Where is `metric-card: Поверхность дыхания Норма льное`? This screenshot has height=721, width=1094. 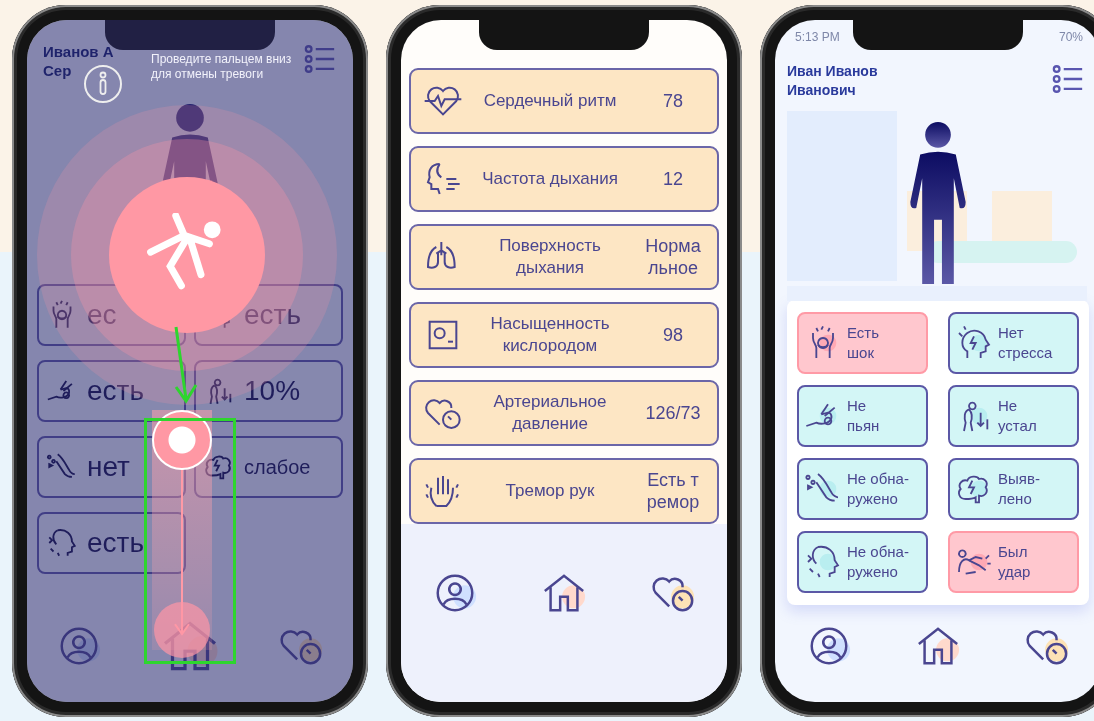
metric-card: Поверхность дыхания Норма льное is located at coordinates (564, 257).